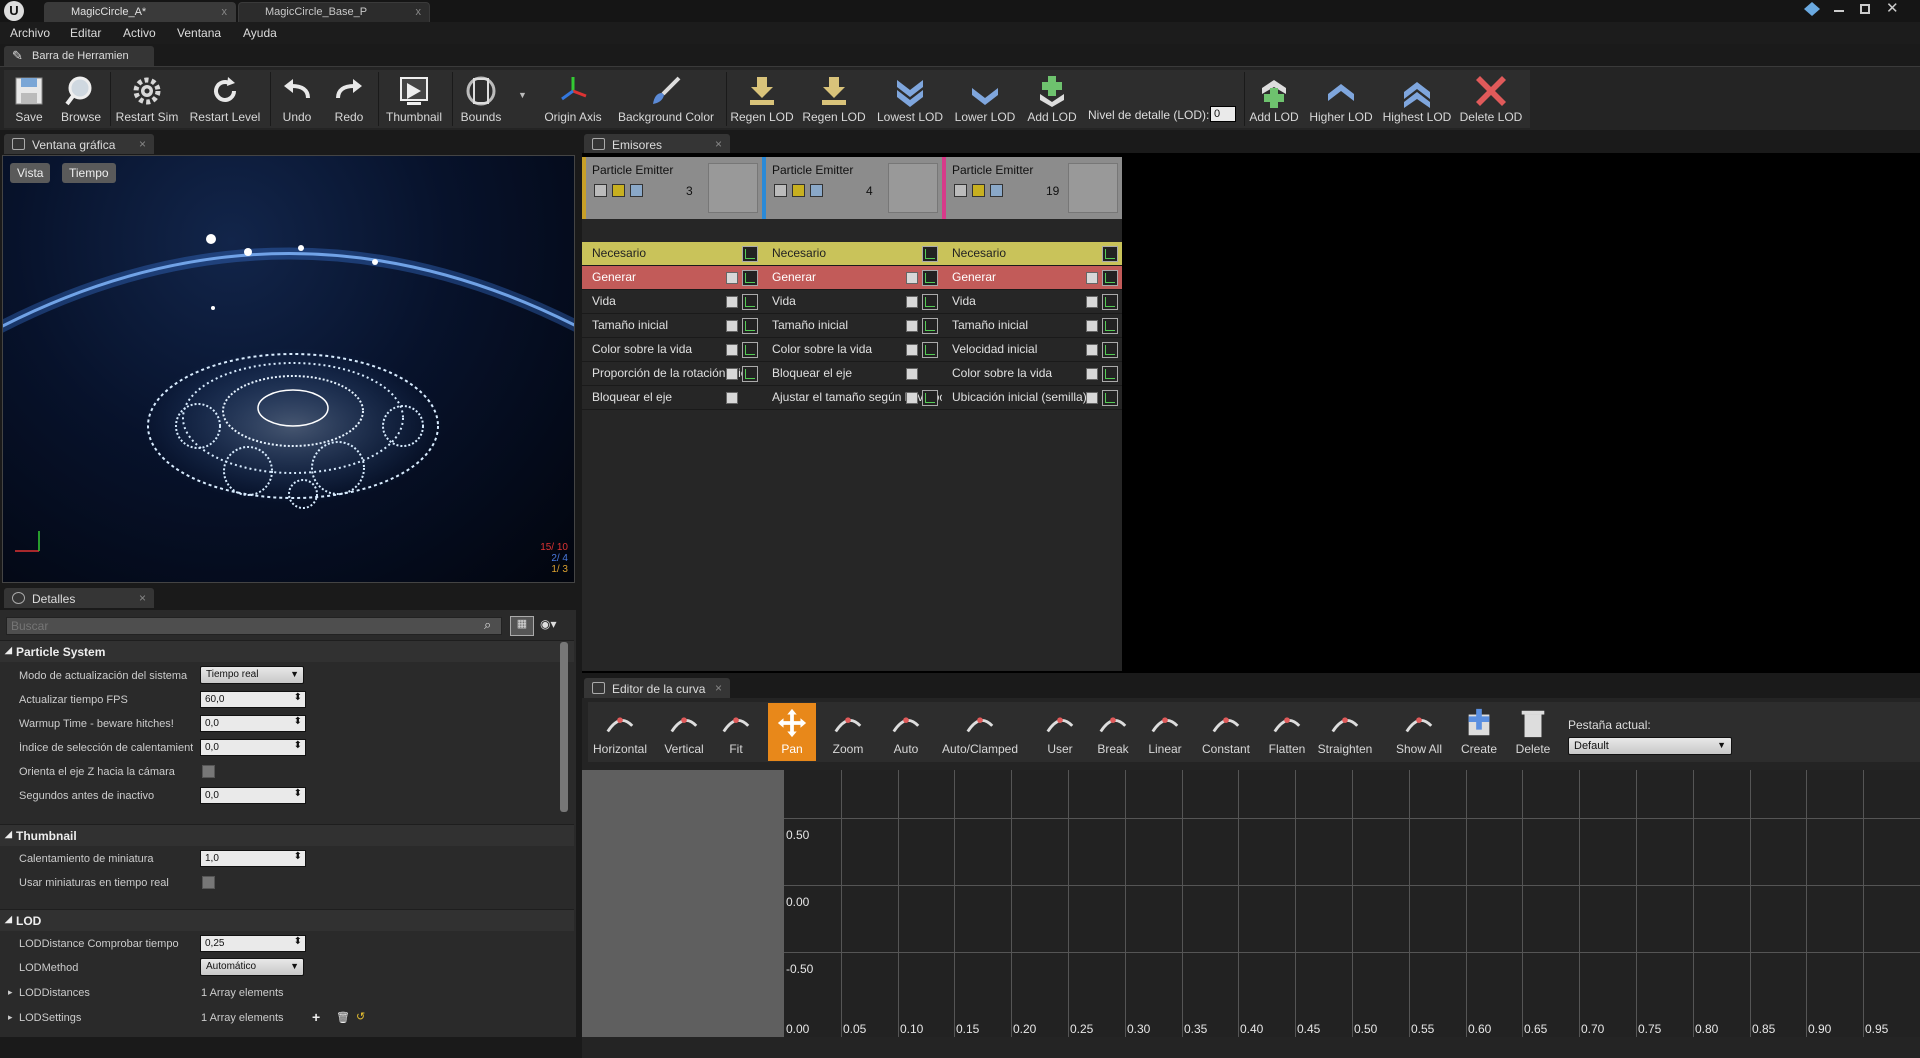  What do you see at coordinates (481, 99) in the screenshot?
I see `bounds-button: Bounds` at bounding box center [481, 99].